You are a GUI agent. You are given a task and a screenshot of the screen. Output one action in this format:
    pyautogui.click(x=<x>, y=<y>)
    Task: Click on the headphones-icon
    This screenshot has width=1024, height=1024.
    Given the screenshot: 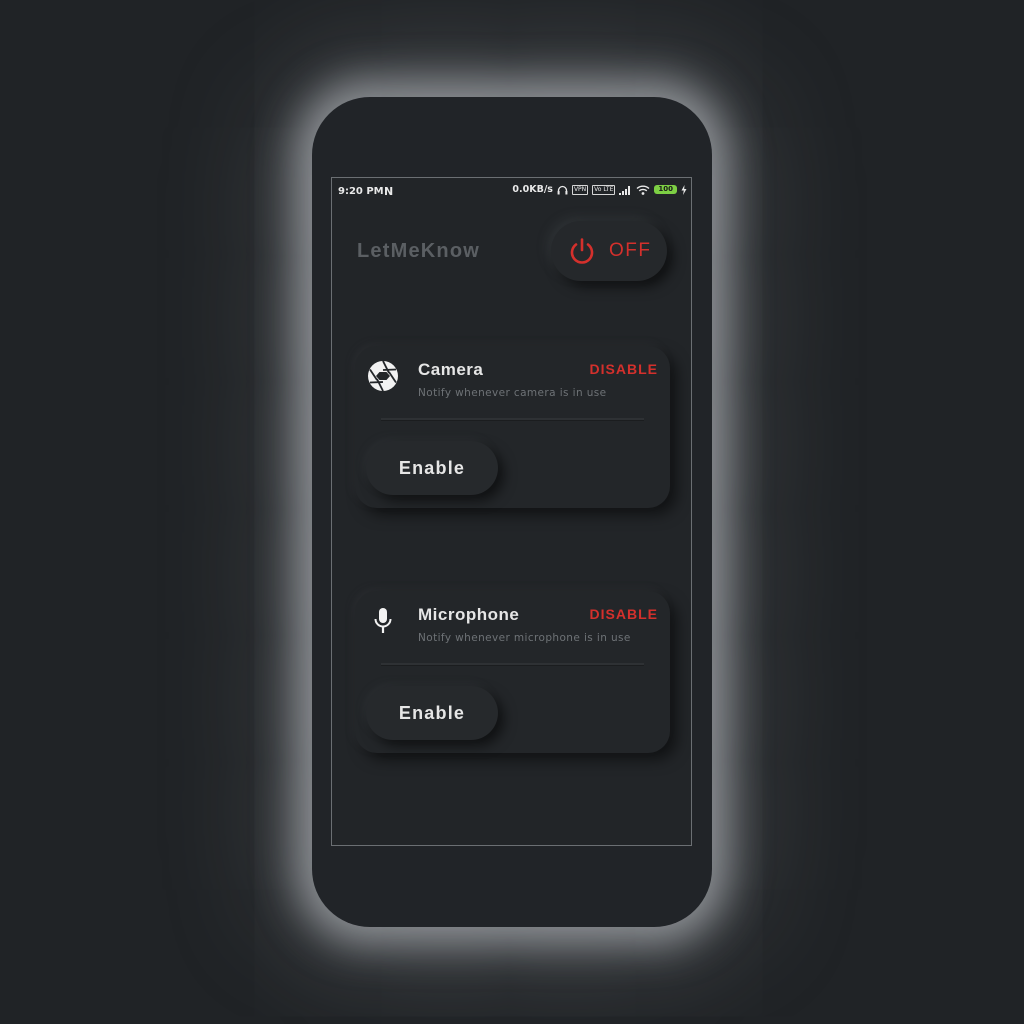 What is the action you would take?
    pyautogui.click(x=562, y=189)
    